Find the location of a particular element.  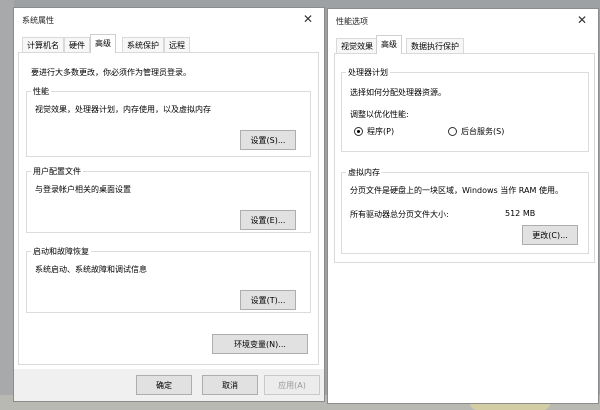

performance-group-title: 性能 is located at coordinates (41, 91).